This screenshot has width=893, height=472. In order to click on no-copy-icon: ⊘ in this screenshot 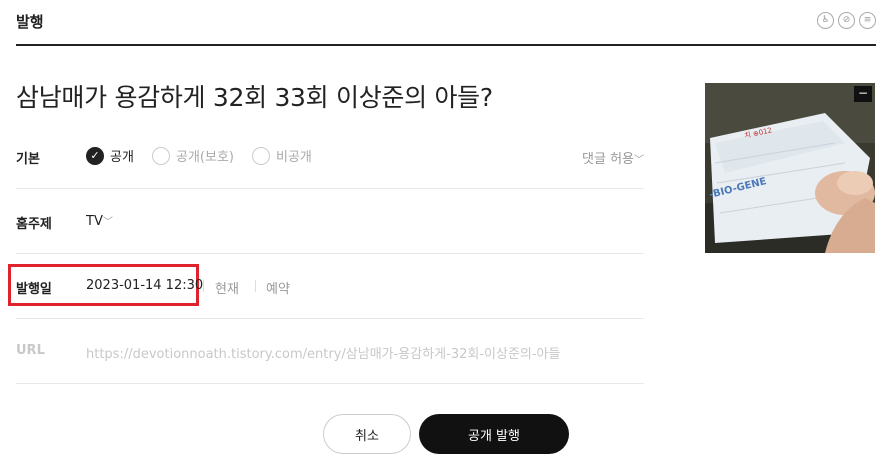, I will do `click(846, 20)`.